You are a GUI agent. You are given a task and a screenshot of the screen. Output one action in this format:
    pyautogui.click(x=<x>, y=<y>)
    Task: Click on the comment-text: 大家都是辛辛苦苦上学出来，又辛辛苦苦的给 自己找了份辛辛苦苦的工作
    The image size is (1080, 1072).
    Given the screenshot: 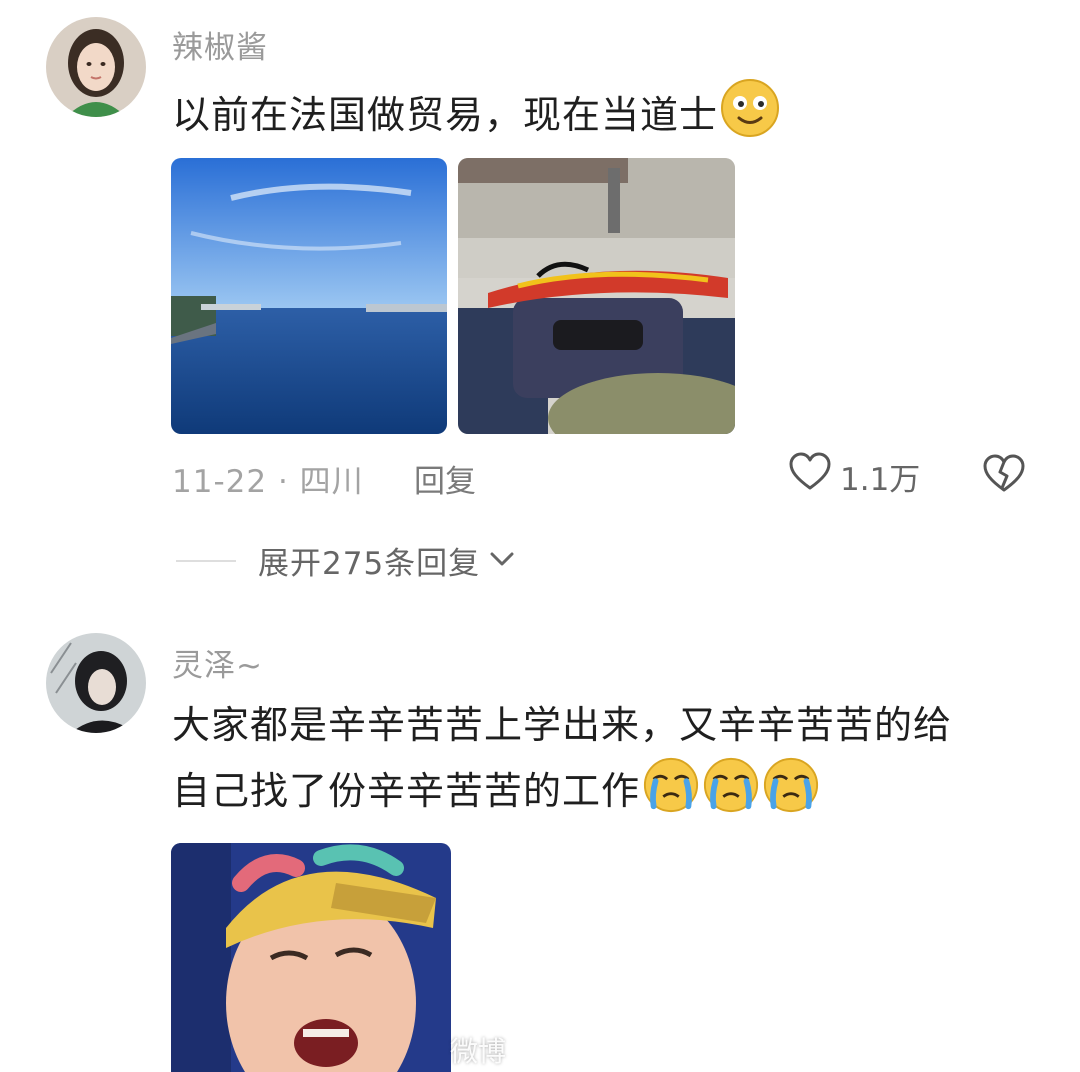 What is the action you would take?
    pyautogui.click(x=562, y=763)
    